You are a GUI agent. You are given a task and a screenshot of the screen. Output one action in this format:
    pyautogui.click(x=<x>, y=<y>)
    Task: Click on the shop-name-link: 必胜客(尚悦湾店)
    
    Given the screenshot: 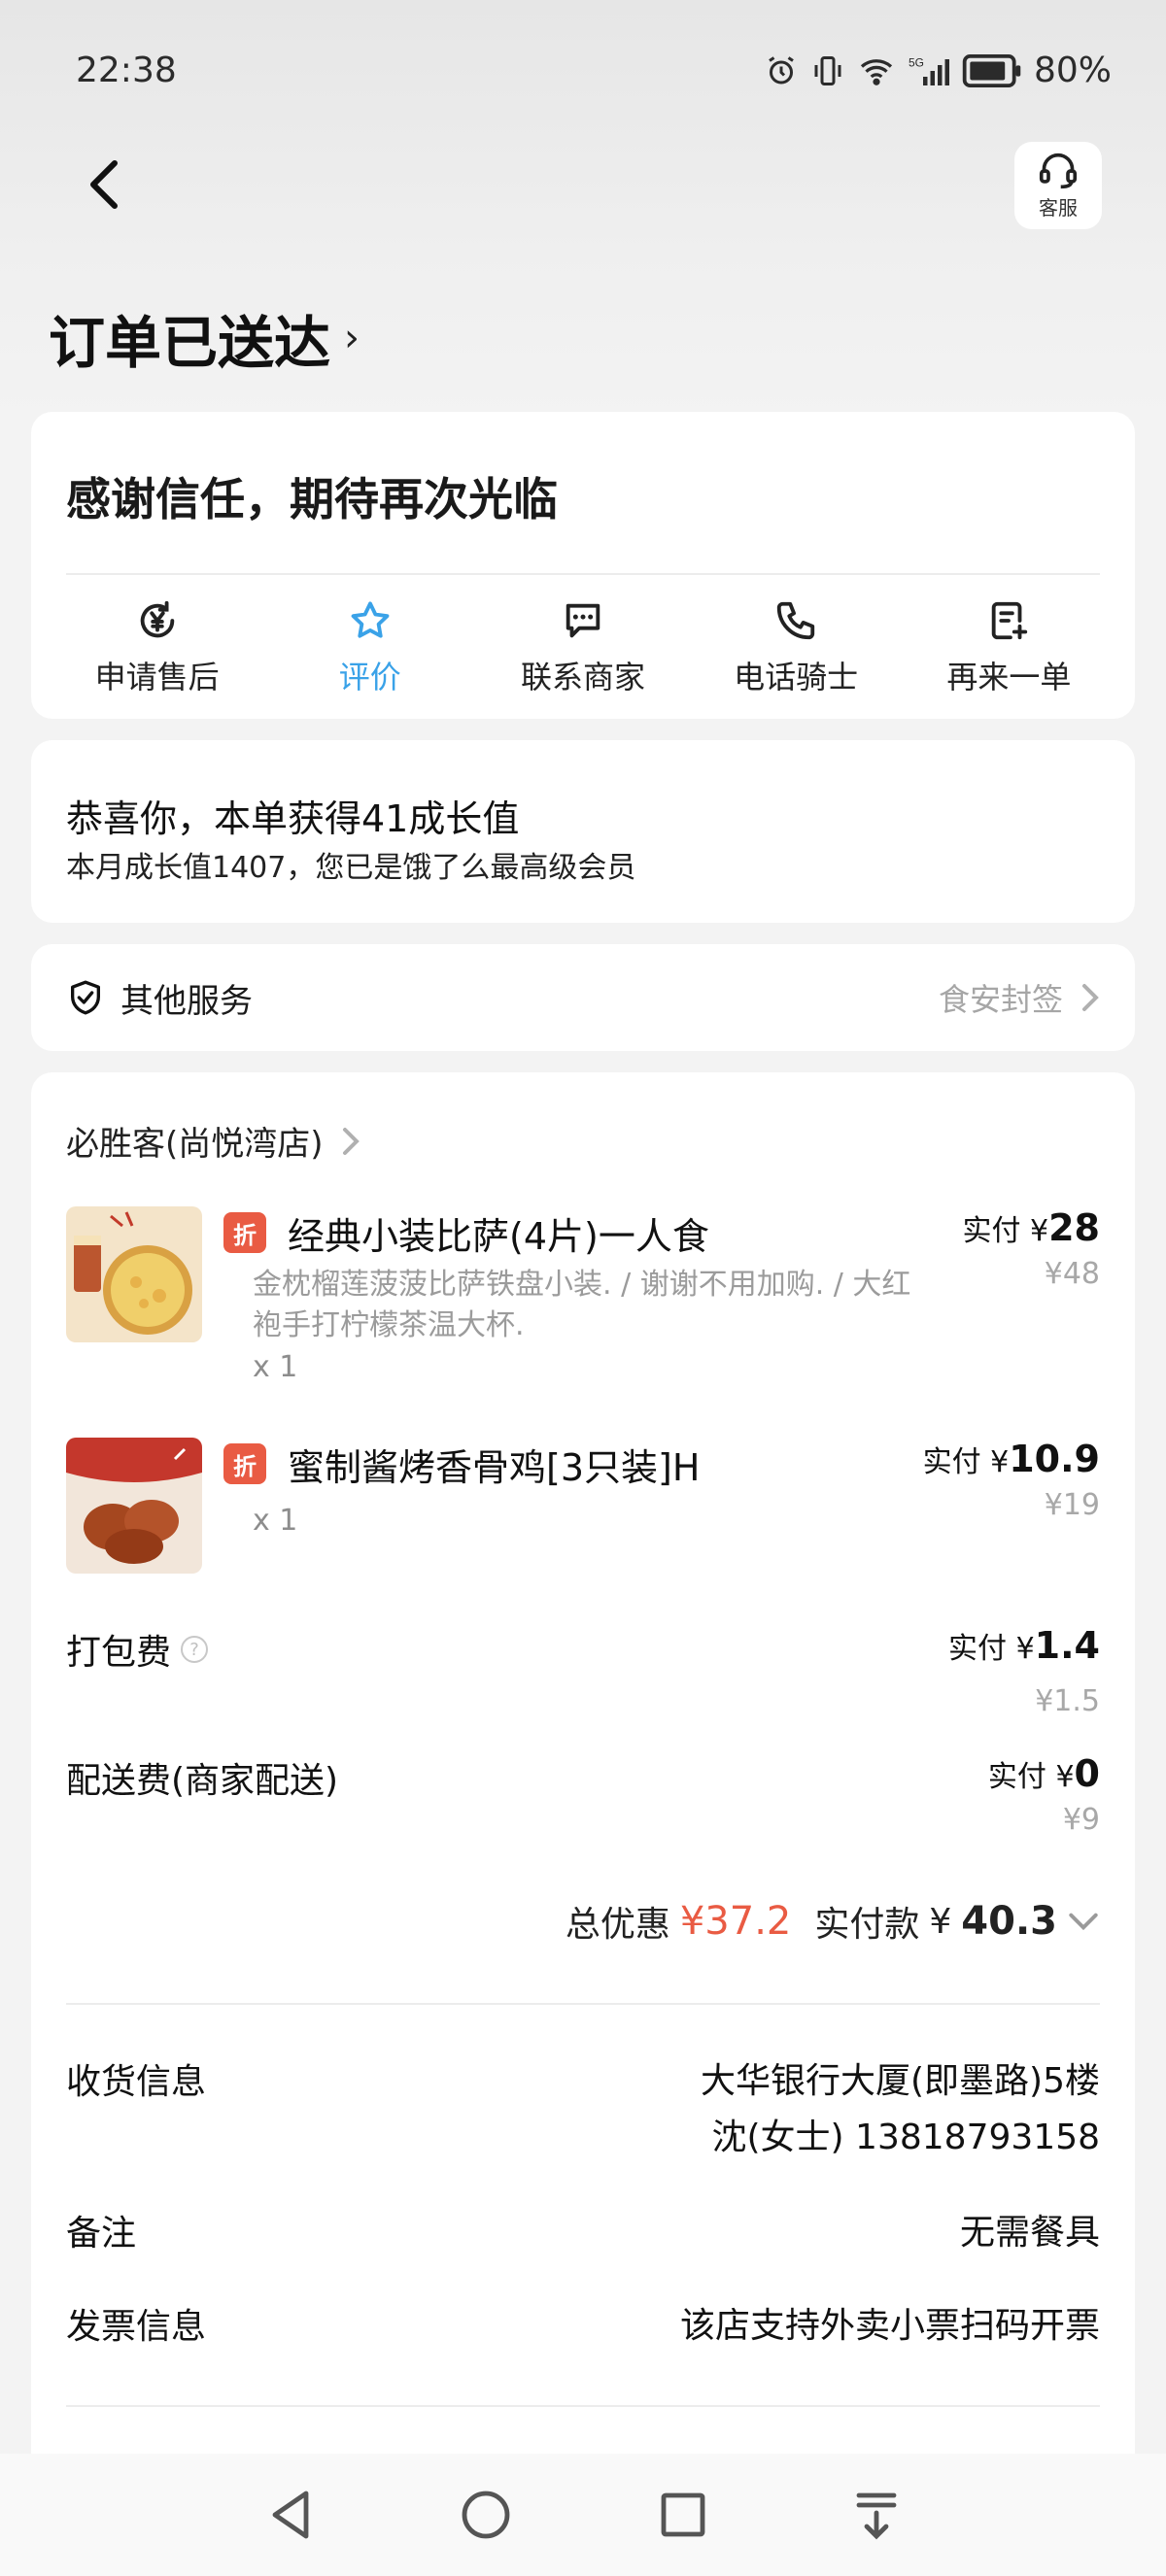 What is the action you would take?
    pyautogui.click(x=213, y=1141)
    